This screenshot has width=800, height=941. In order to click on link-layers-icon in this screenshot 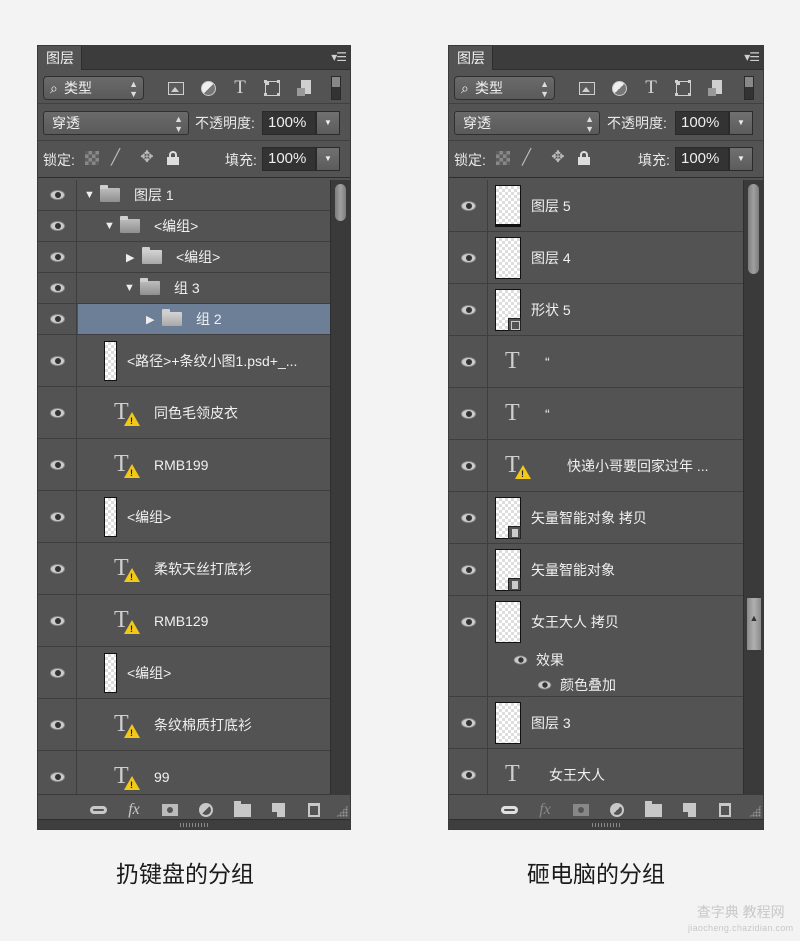, I will do `click(98, 810)`.